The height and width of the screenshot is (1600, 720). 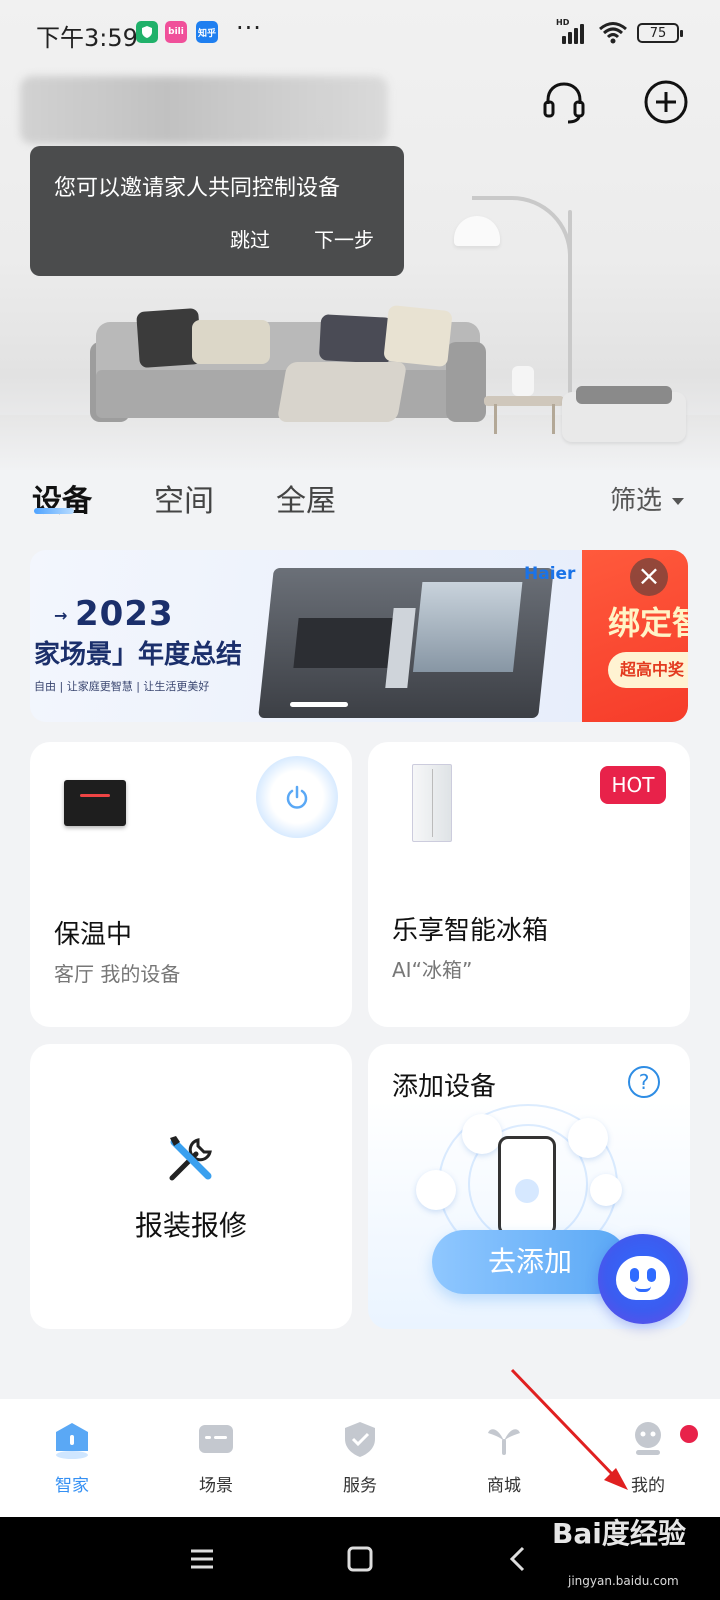 I want to click on wifi-icon, so click(x=613, y=33).